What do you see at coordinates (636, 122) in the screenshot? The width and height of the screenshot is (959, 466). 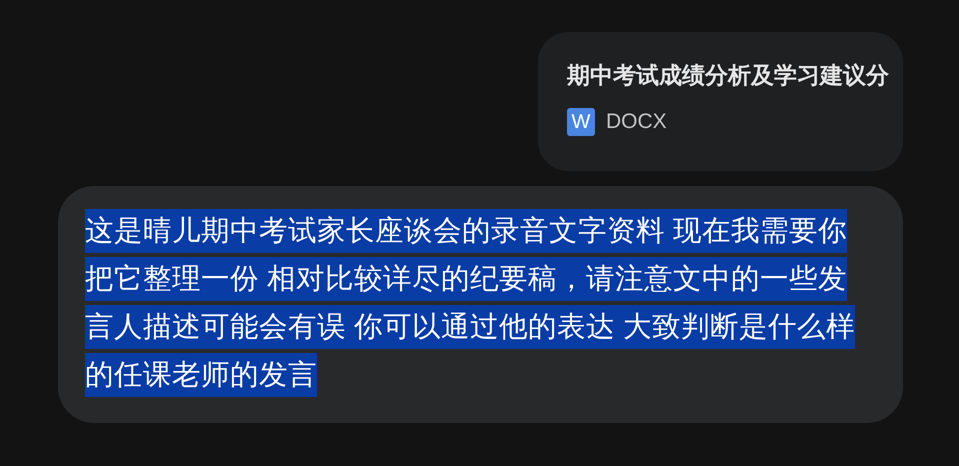 I see `file-type-label: DOCX` at bounding box center [636, 122].